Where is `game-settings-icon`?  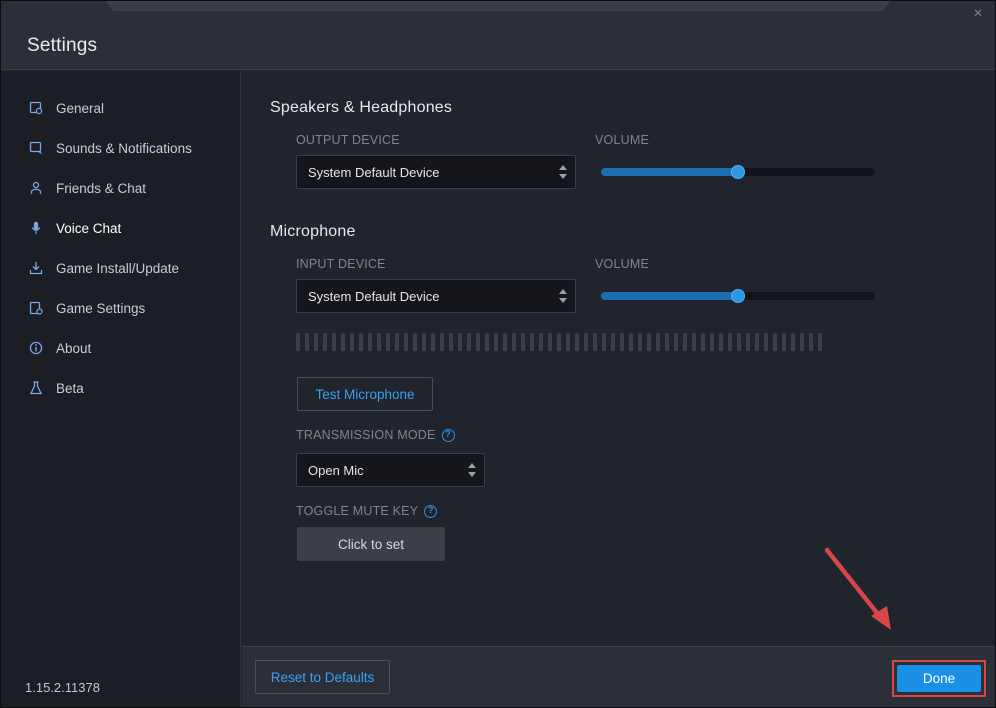
game-settings-icon is located at coordinates (36, 308).